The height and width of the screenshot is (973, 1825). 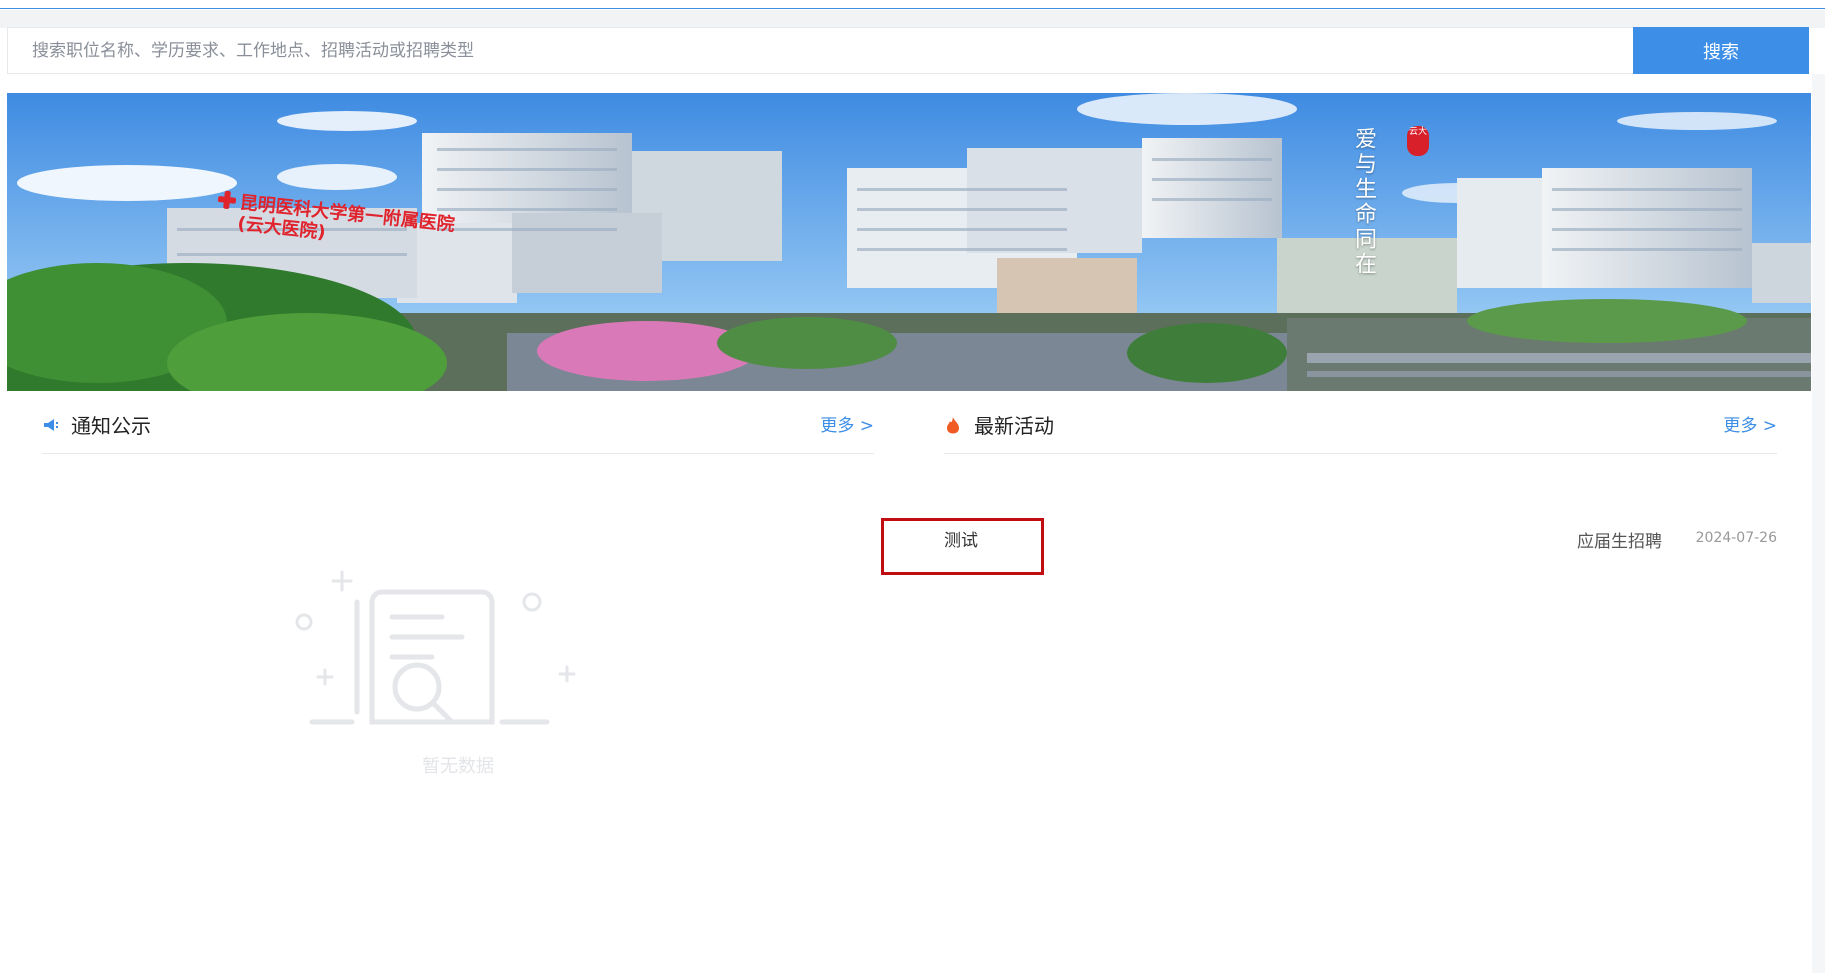 What do you see at coordinates (227, 200) in the screenshot?
I see `red-cross-icon` at bounding box center [227, 200].